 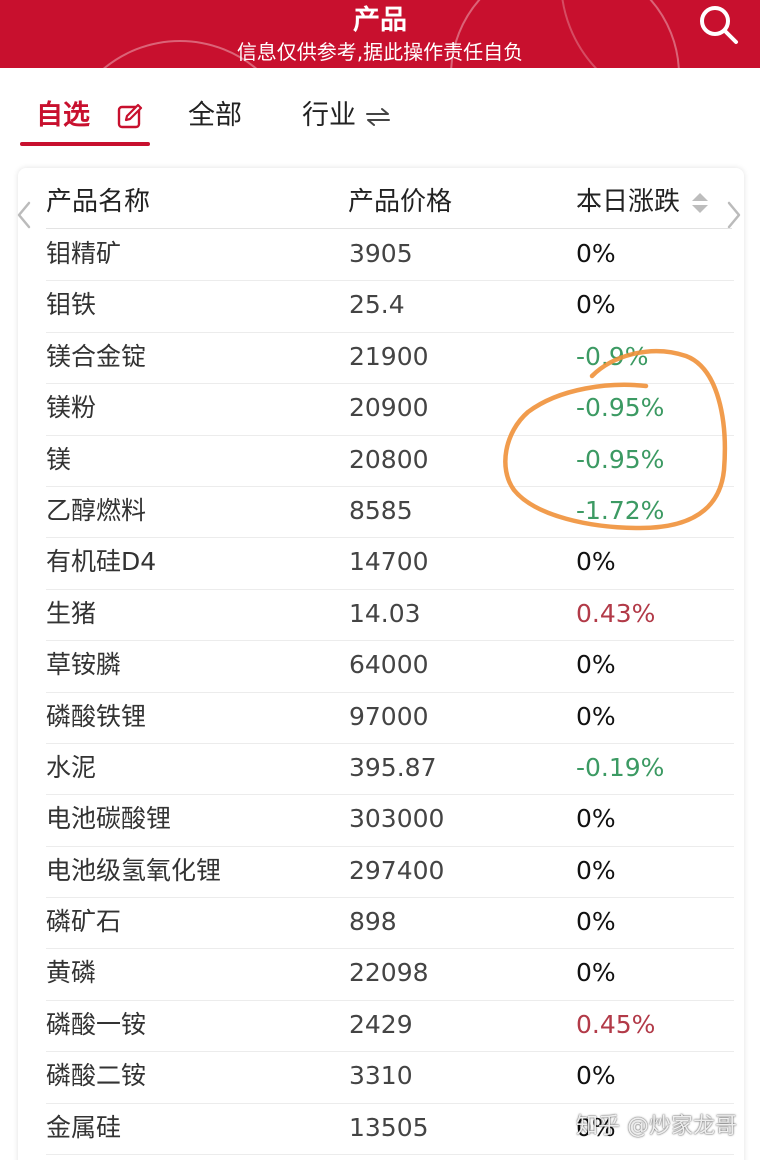 What do you see at coordinates (381, 1024) in the screenshot?
I see `product-price: 2429` at bounding box center [381, 1024].